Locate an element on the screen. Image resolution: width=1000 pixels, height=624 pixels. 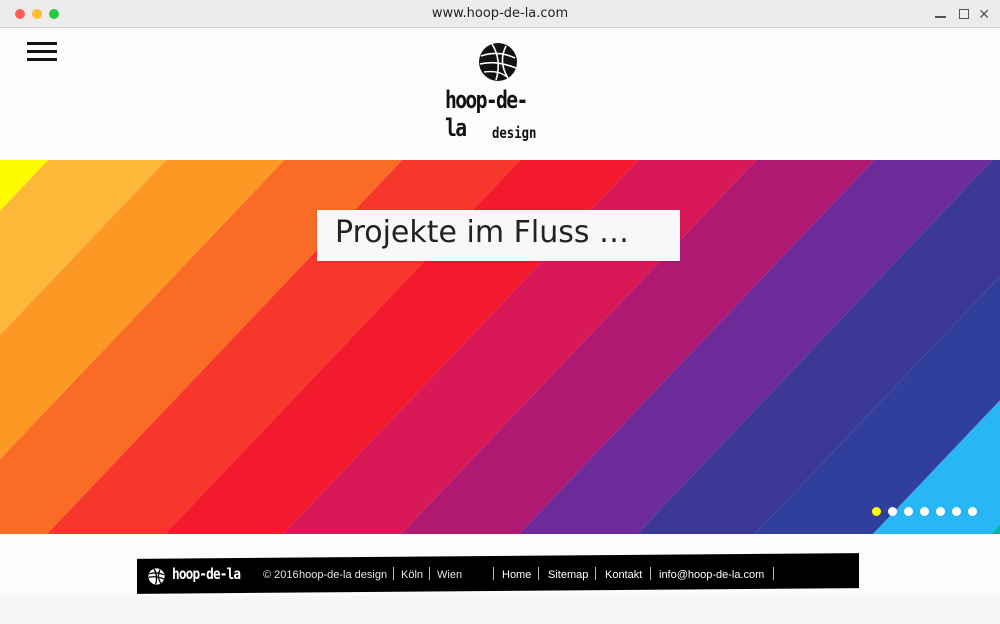
footer-copyright: © 2016 is located at coordinates (281, 575).